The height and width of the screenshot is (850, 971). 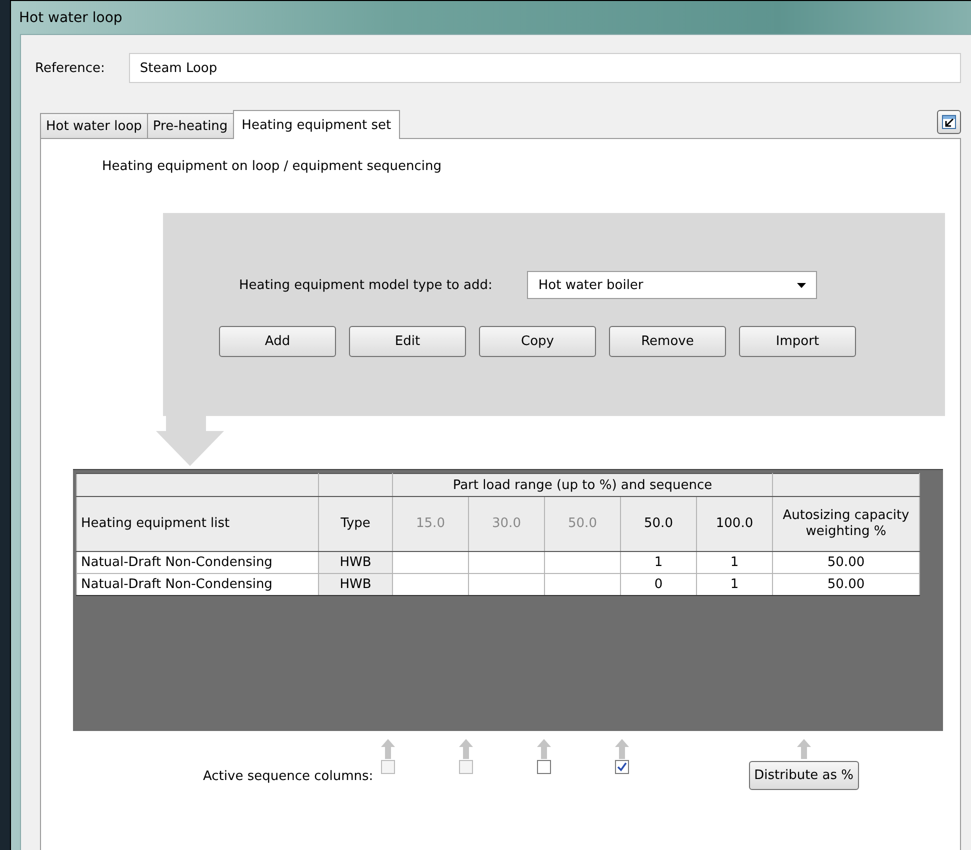 What do you see at coordinates (70, 18) in the screenshot?
I see `window-title: Hot water loop` at bounding box center [70, 18].